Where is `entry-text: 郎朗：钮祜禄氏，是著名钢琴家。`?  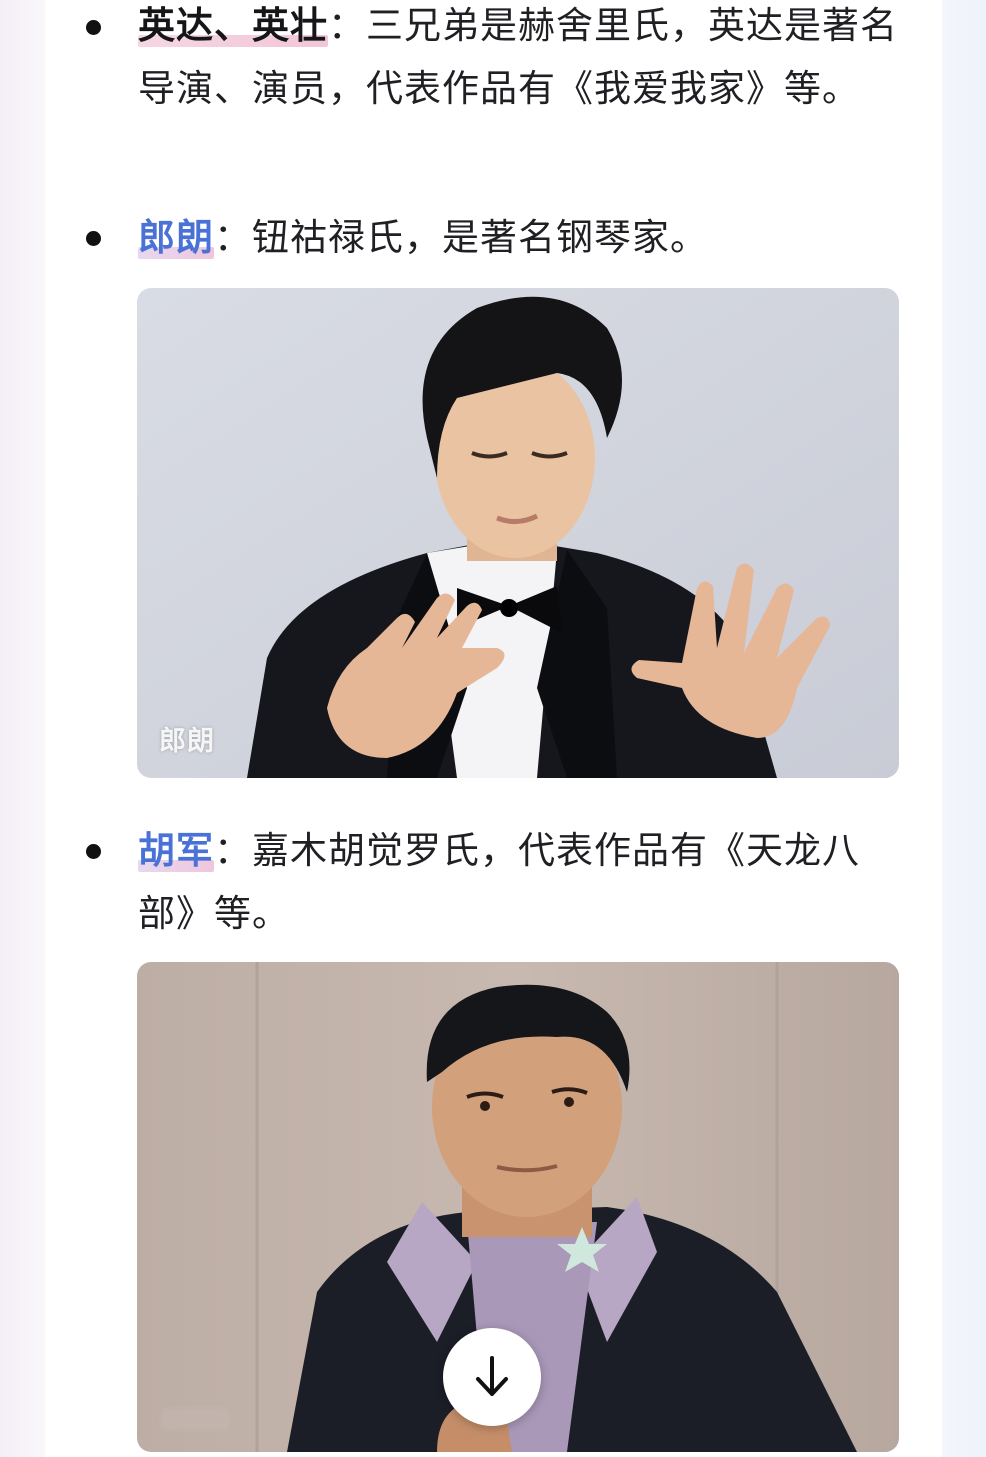 entry-text: 郎朗：钮祜禄氏，是著名钢琴家。 is located at coordinates (518, 237).